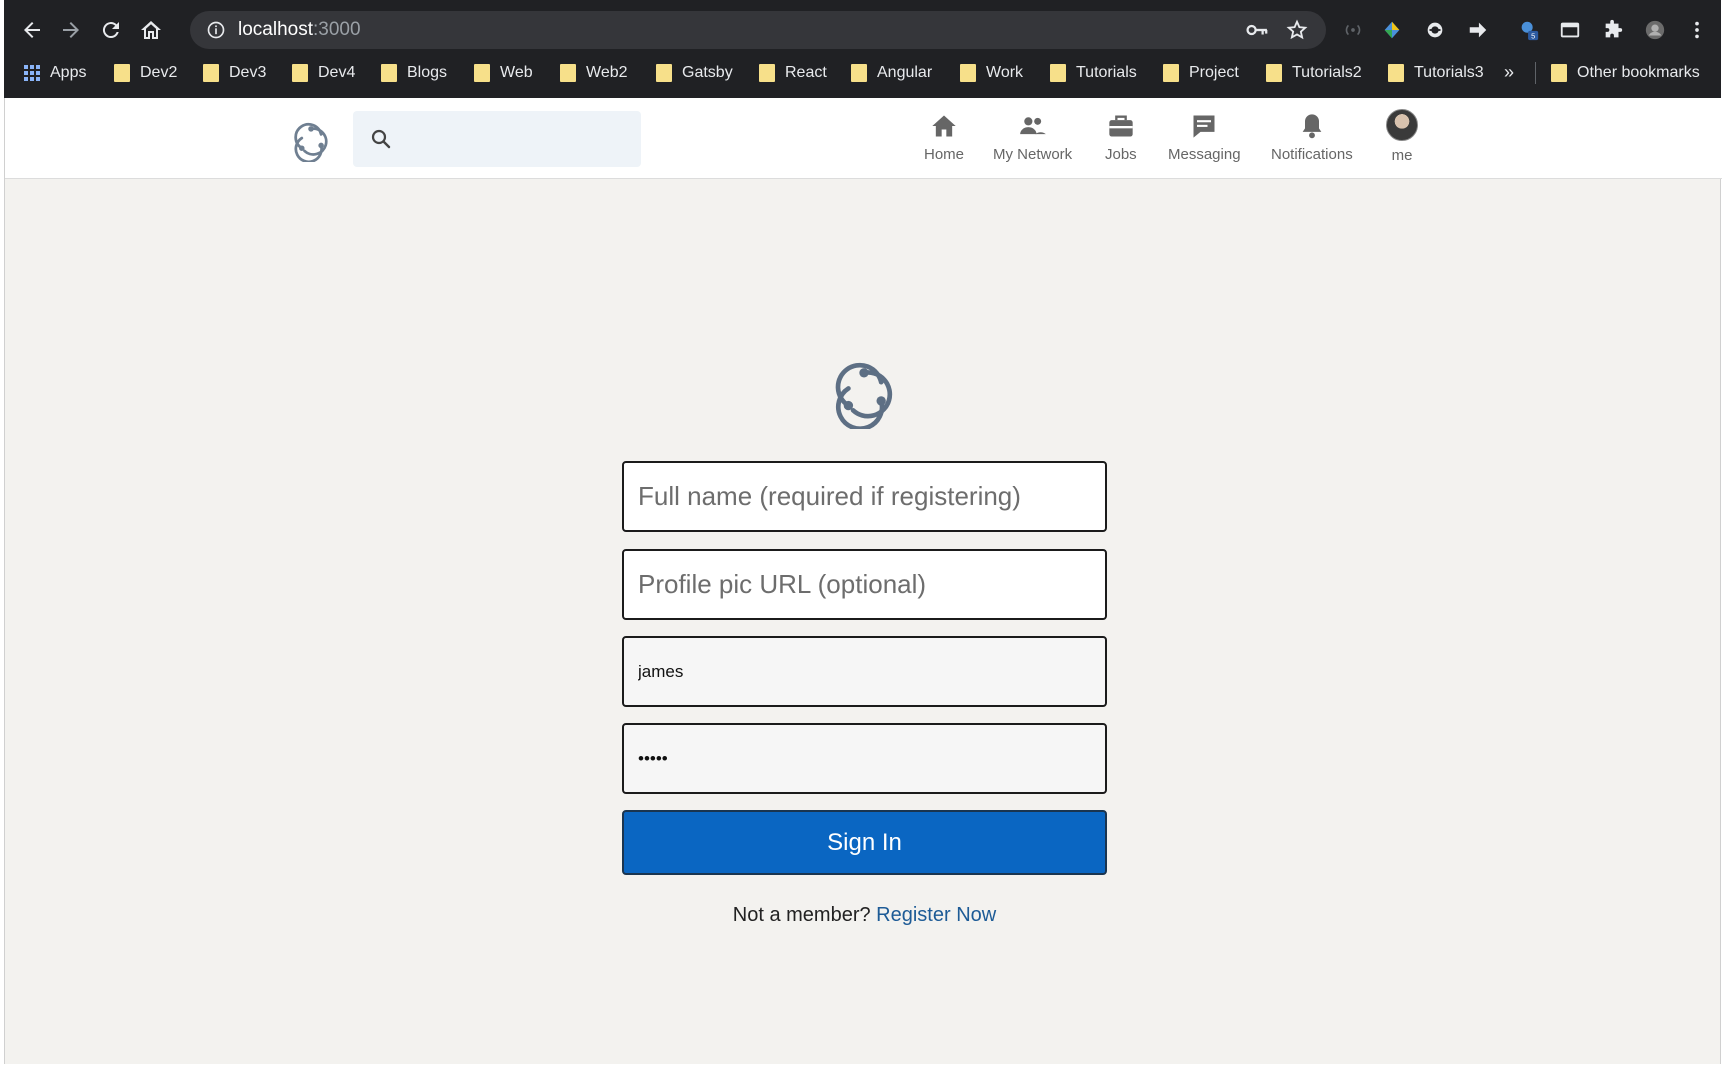 Image resolution: width=1725 pixels, height=1072 pixels. I want to click on extensions-menu, so click(1613, 30).